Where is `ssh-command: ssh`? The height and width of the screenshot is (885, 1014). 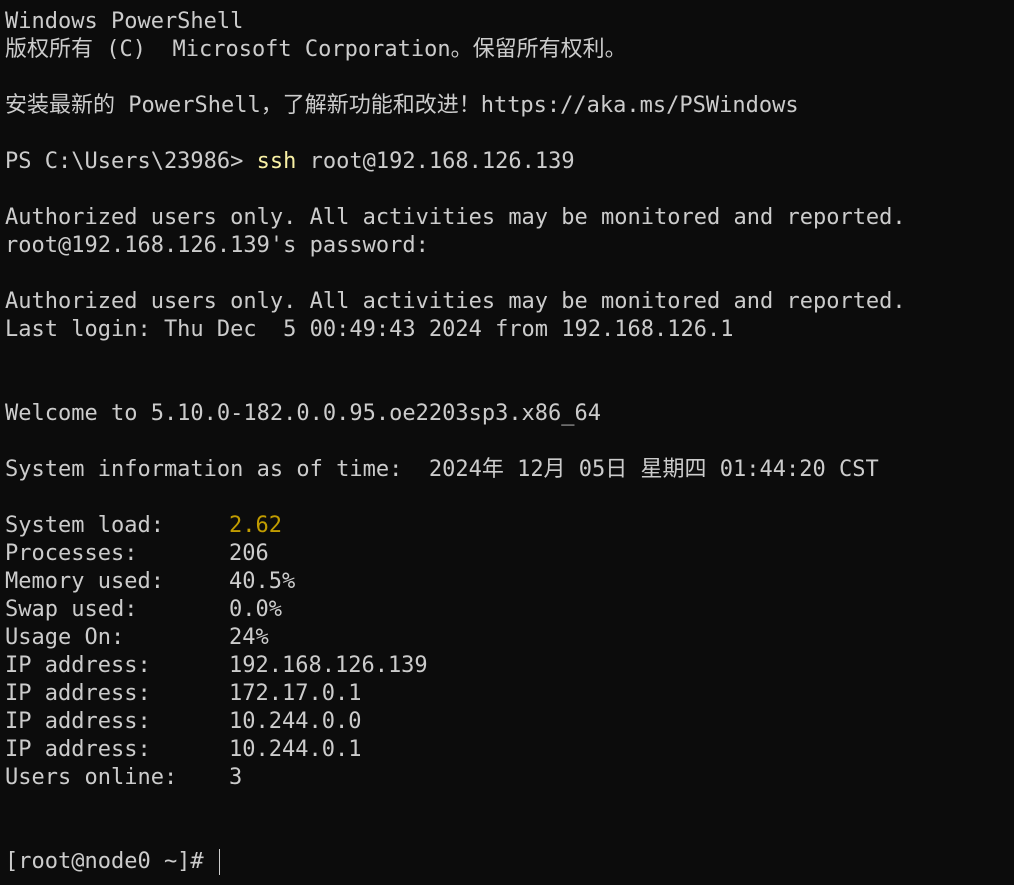
ssh-command: ssh is located at coordinates (276, 161).